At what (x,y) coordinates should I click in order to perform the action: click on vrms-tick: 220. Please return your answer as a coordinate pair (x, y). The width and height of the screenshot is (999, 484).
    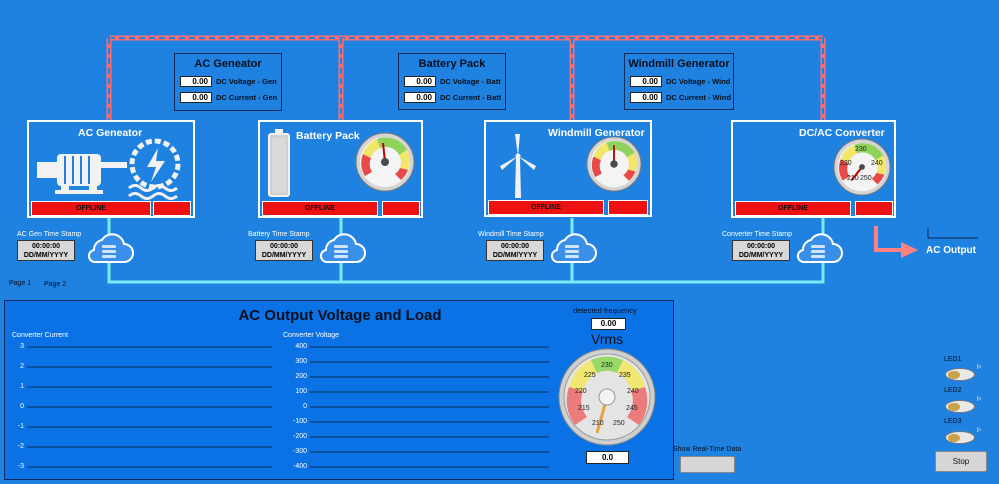
    Looking at the image, I should click on (581, 391).